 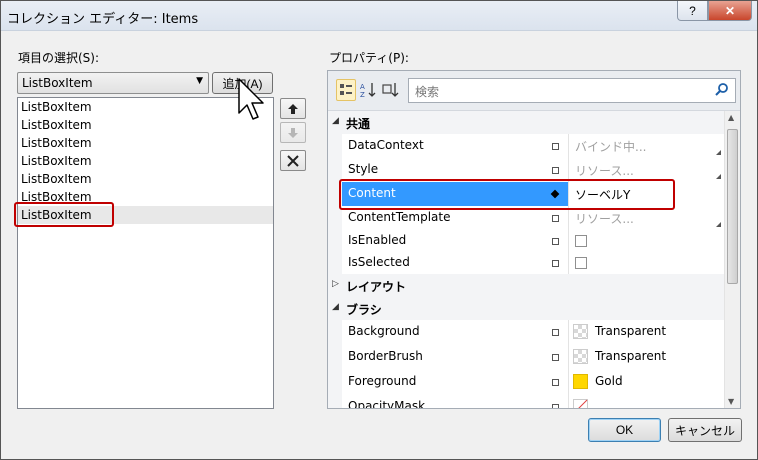 What do you see at coordinates (526, 285) in the screenshot?
I see `category-layout: ▷ レイアウト` at bounding box center [526, 285].